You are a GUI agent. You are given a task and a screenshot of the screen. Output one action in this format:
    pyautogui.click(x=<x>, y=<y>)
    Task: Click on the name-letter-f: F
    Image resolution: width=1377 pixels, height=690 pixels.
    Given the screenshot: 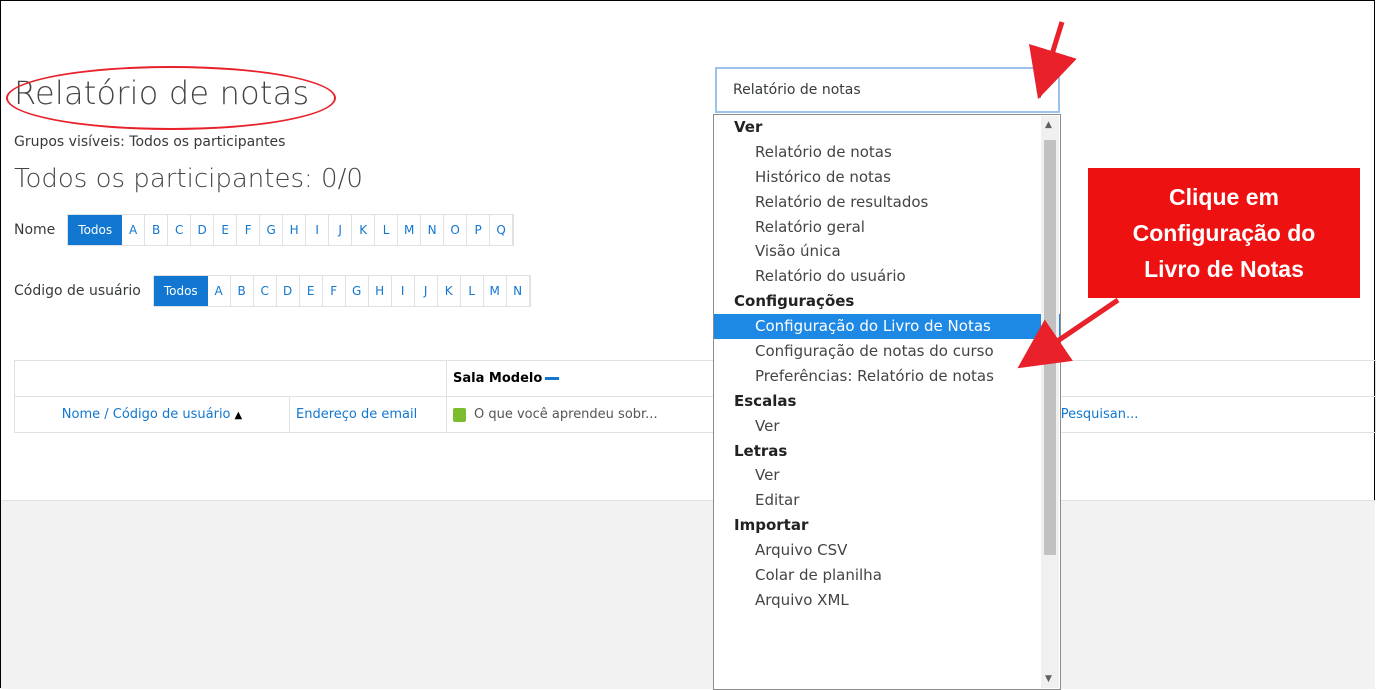 What is the action you would take?
    pyautogui.click(x=249, y=230)
    